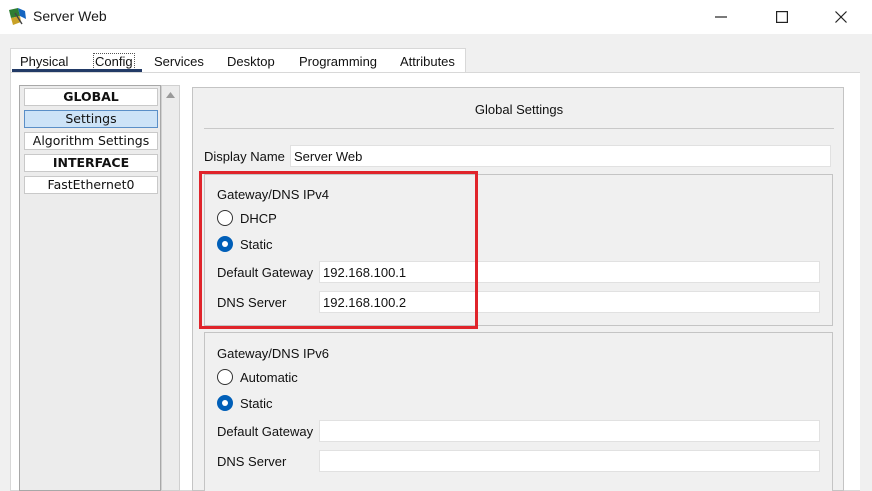  Describe the element at coordinates (436, 17) in the screenshot. I see `title-bar: Server Web` at that location.